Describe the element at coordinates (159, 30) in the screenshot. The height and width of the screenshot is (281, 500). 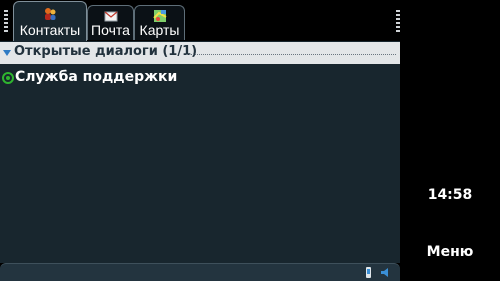
I see `tab-label: Карты` at that location.